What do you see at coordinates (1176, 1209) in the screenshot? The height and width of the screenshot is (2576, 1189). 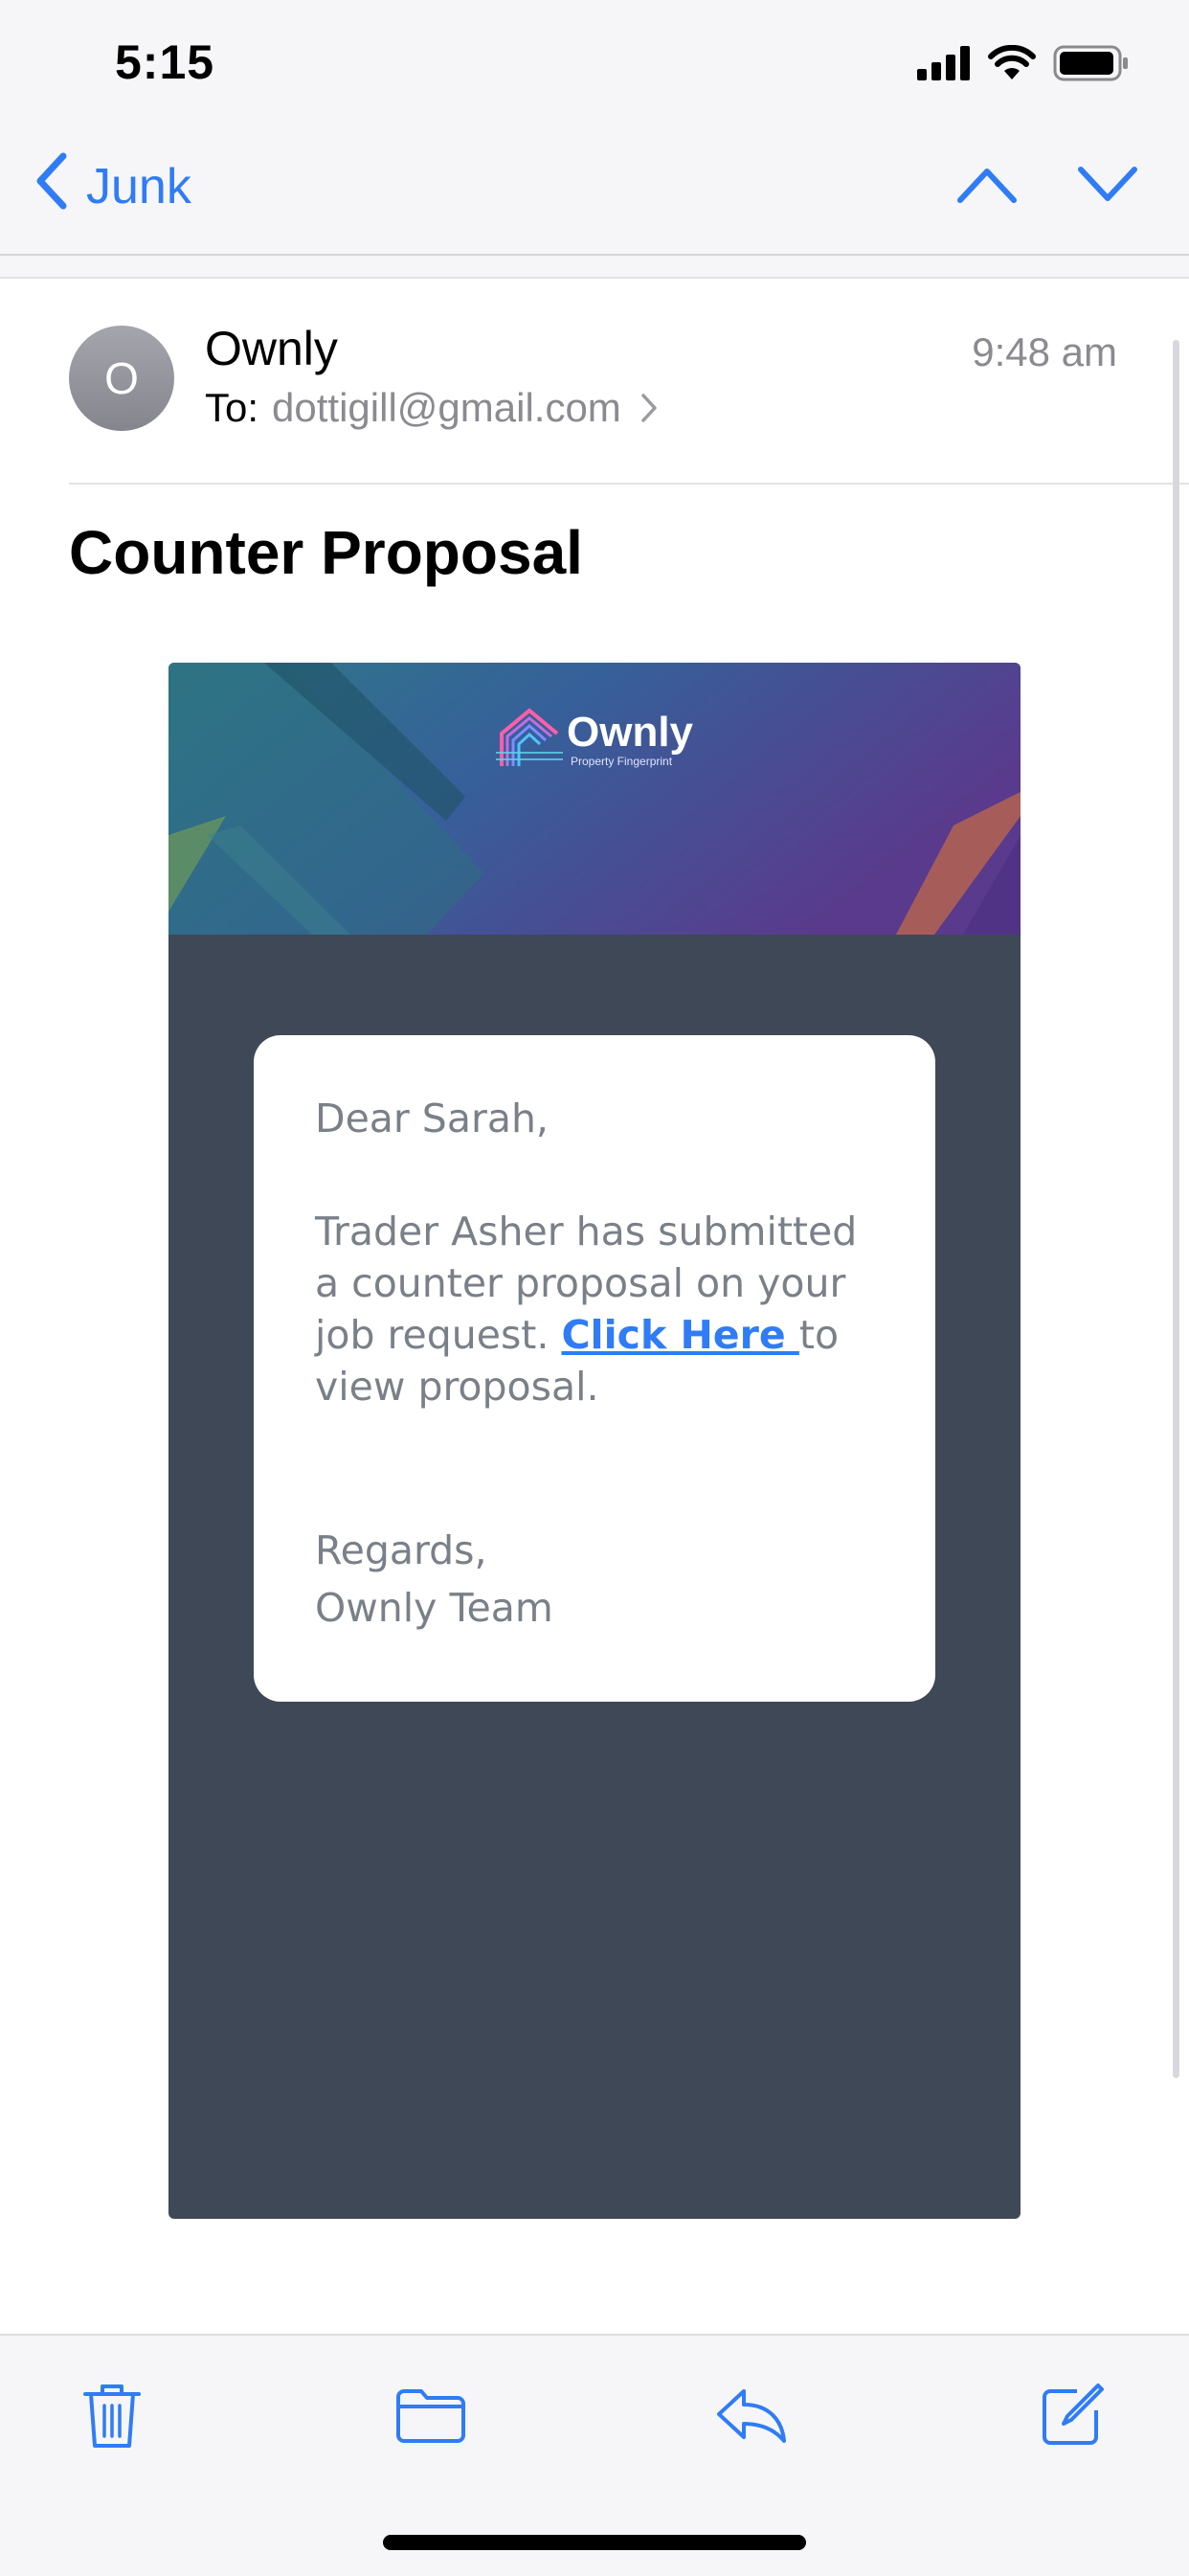 I see `scroll-indicator` at bounding box center [1176, 1209].